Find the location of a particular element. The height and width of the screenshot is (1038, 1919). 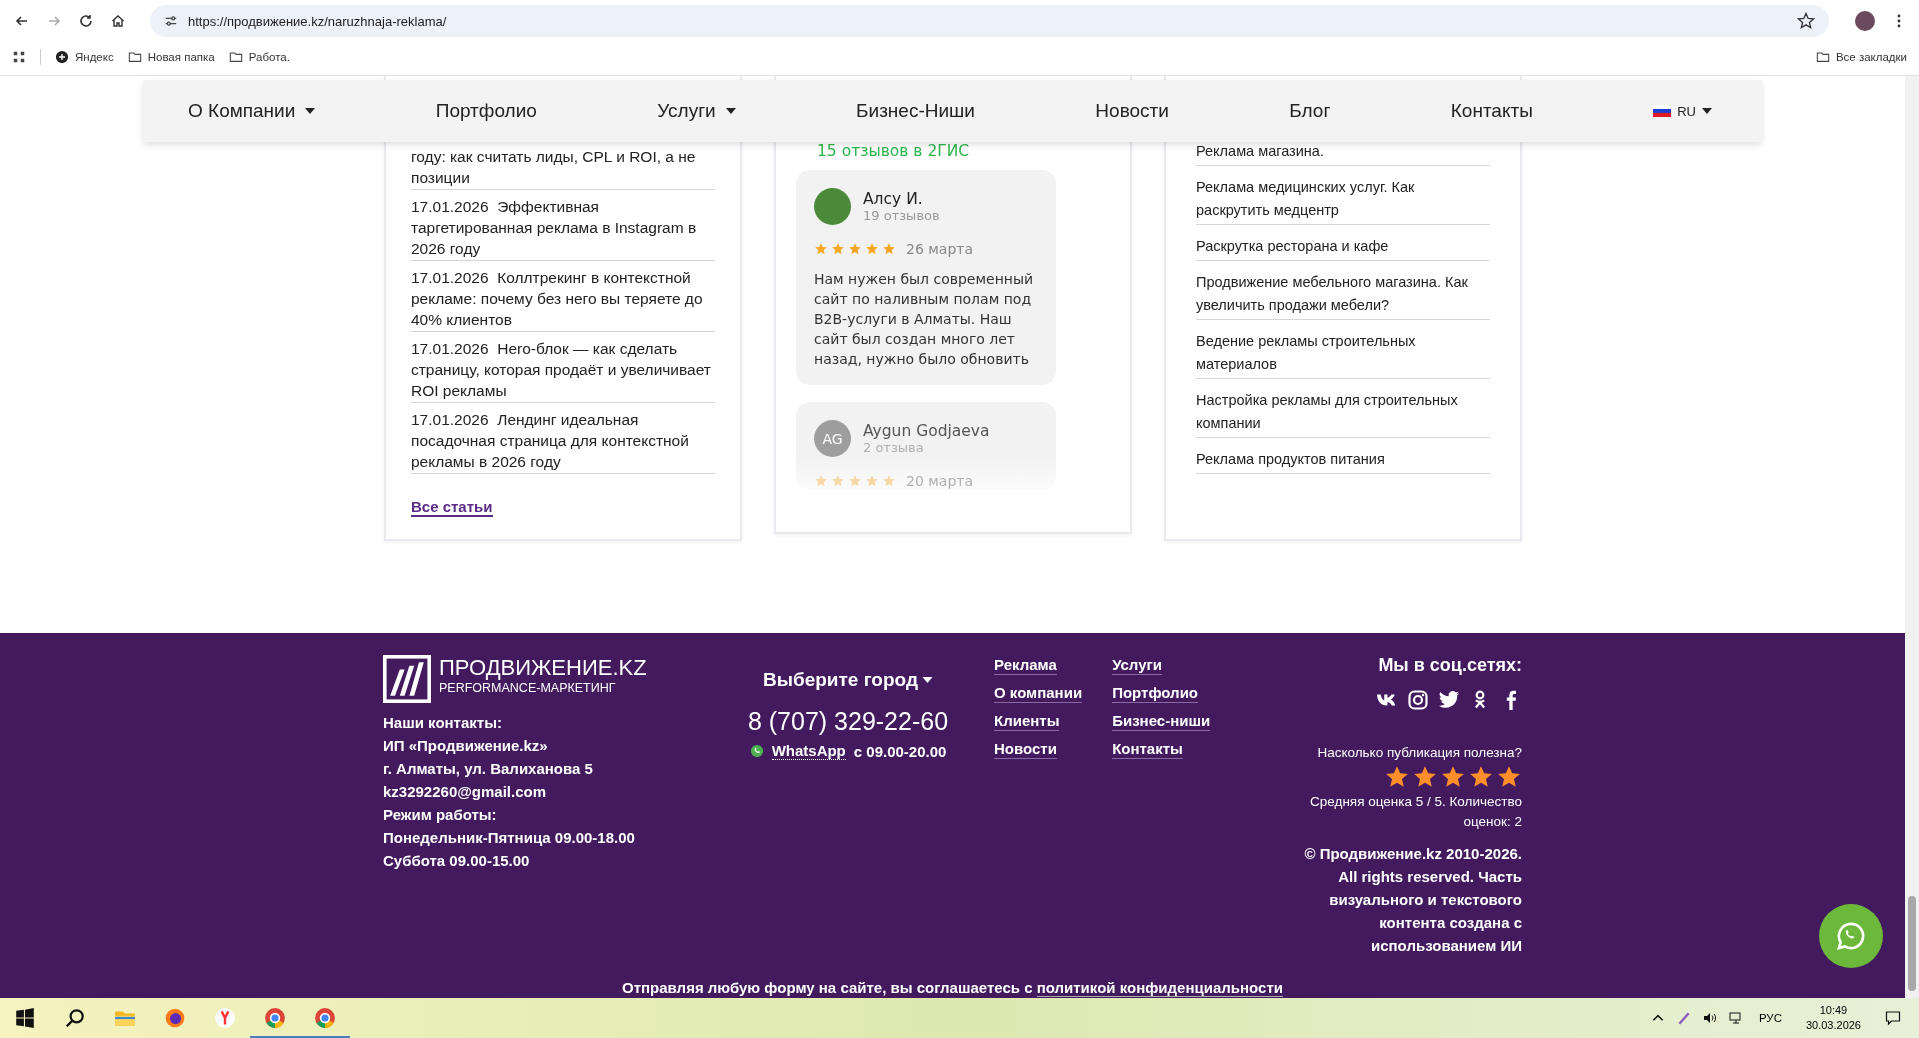

home-icon is located at coordinates (118, 21).